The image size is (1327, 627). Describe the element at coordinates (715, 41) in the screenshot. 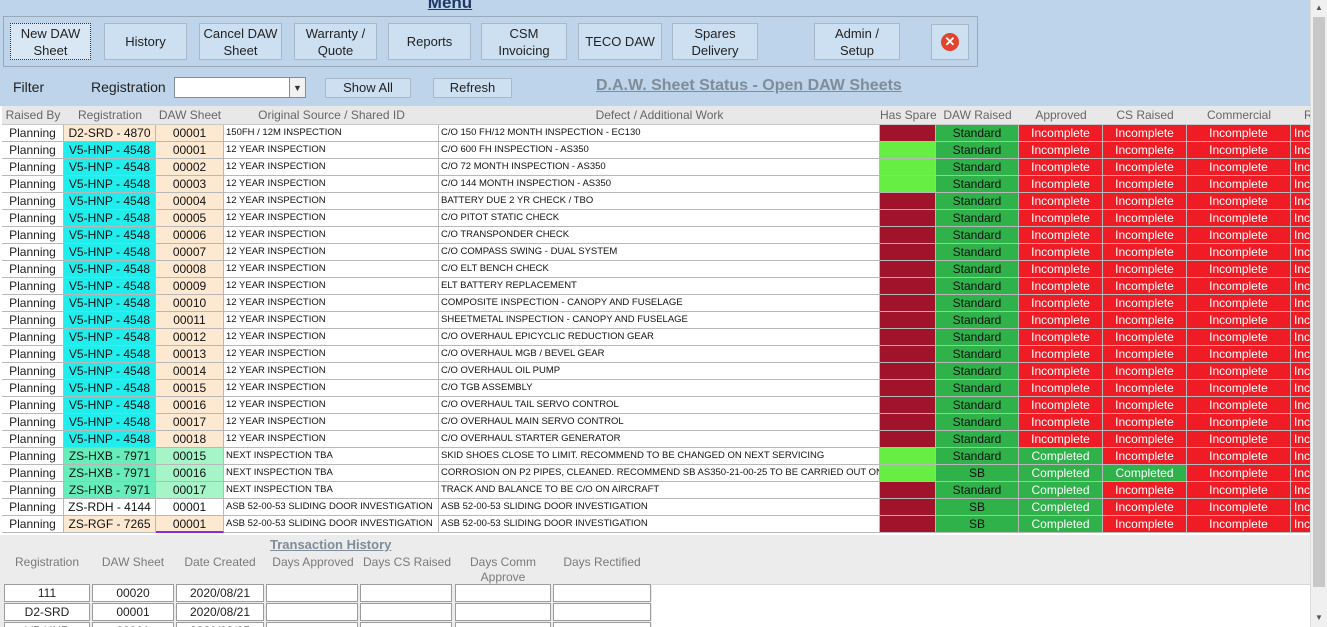

I see `spares-delivery-button: Spares Delivery` at that location.